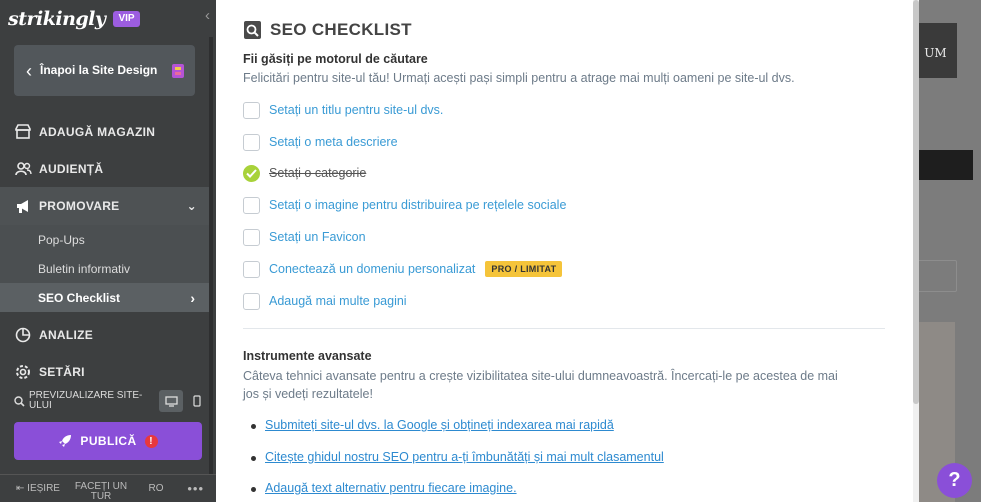  I want to click on desktop-icon, so click(171, 401).